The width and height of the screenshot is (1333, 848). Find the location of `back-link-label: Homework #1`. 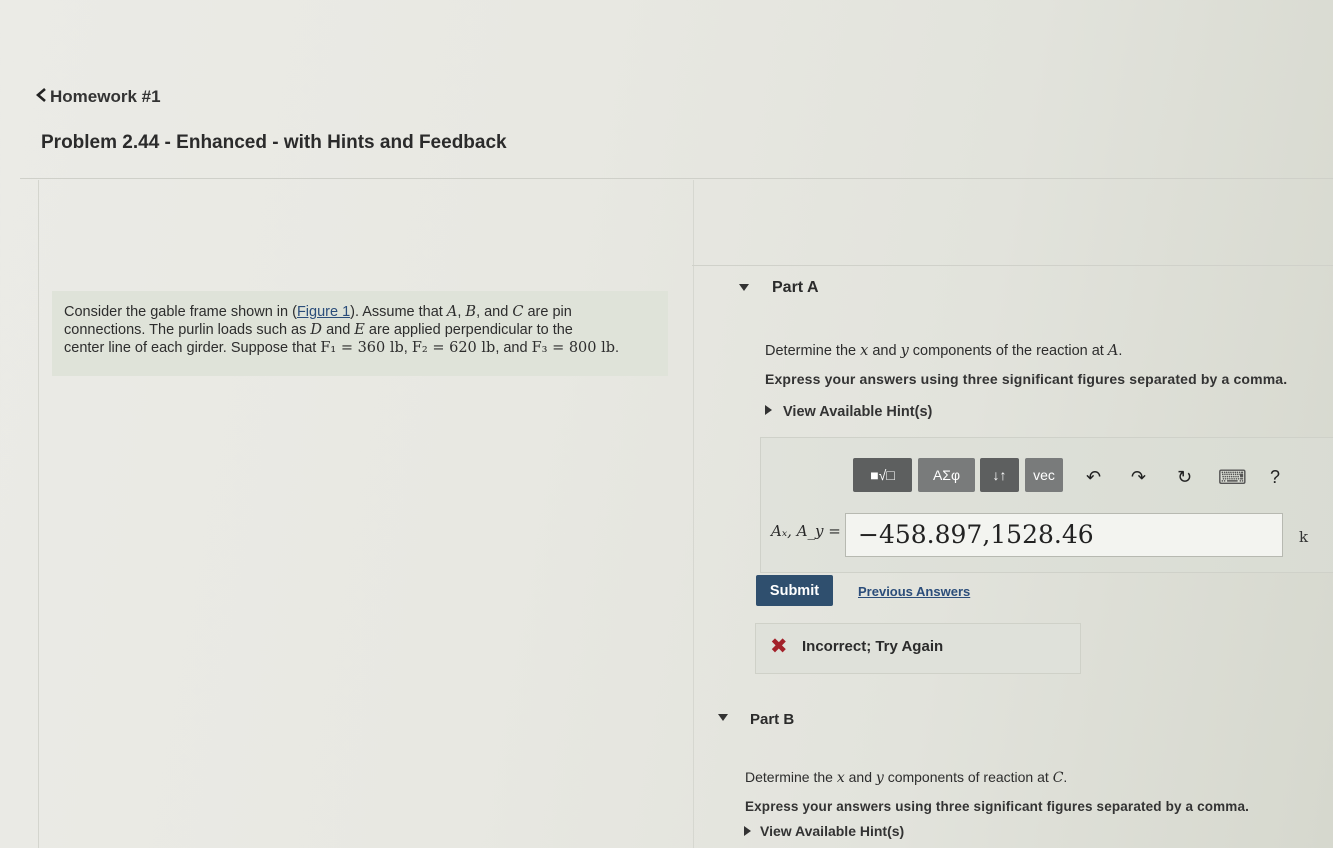

back-link-label: Homework #1 is located at coordinates (105, 96).